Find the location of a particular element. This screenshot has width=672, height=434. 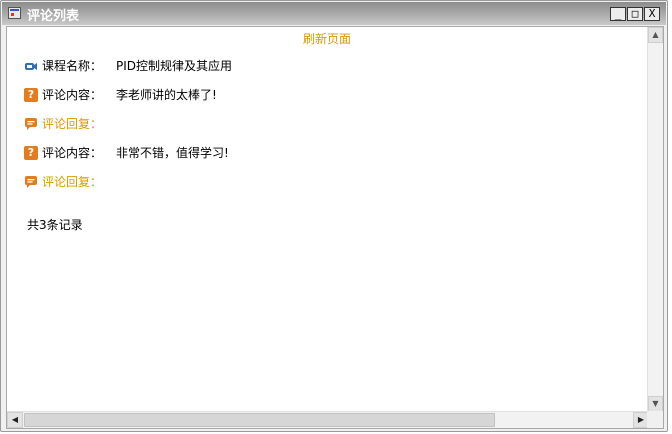

horizontal-scrollbar: ◀ ▶ is located at coordinates (328, 419).